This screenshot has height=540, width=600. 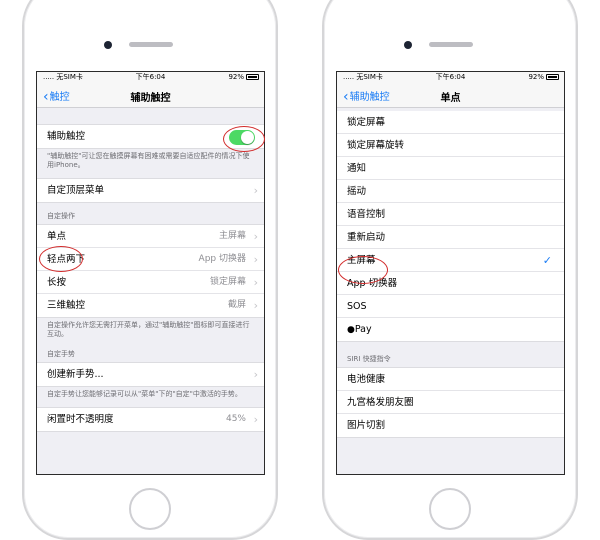 What do you see at coordinates (150, 236) in the screenshot?
I see `action-row-single-tap: 单点 主屏幕 ›` at bounding box center [150, 236].